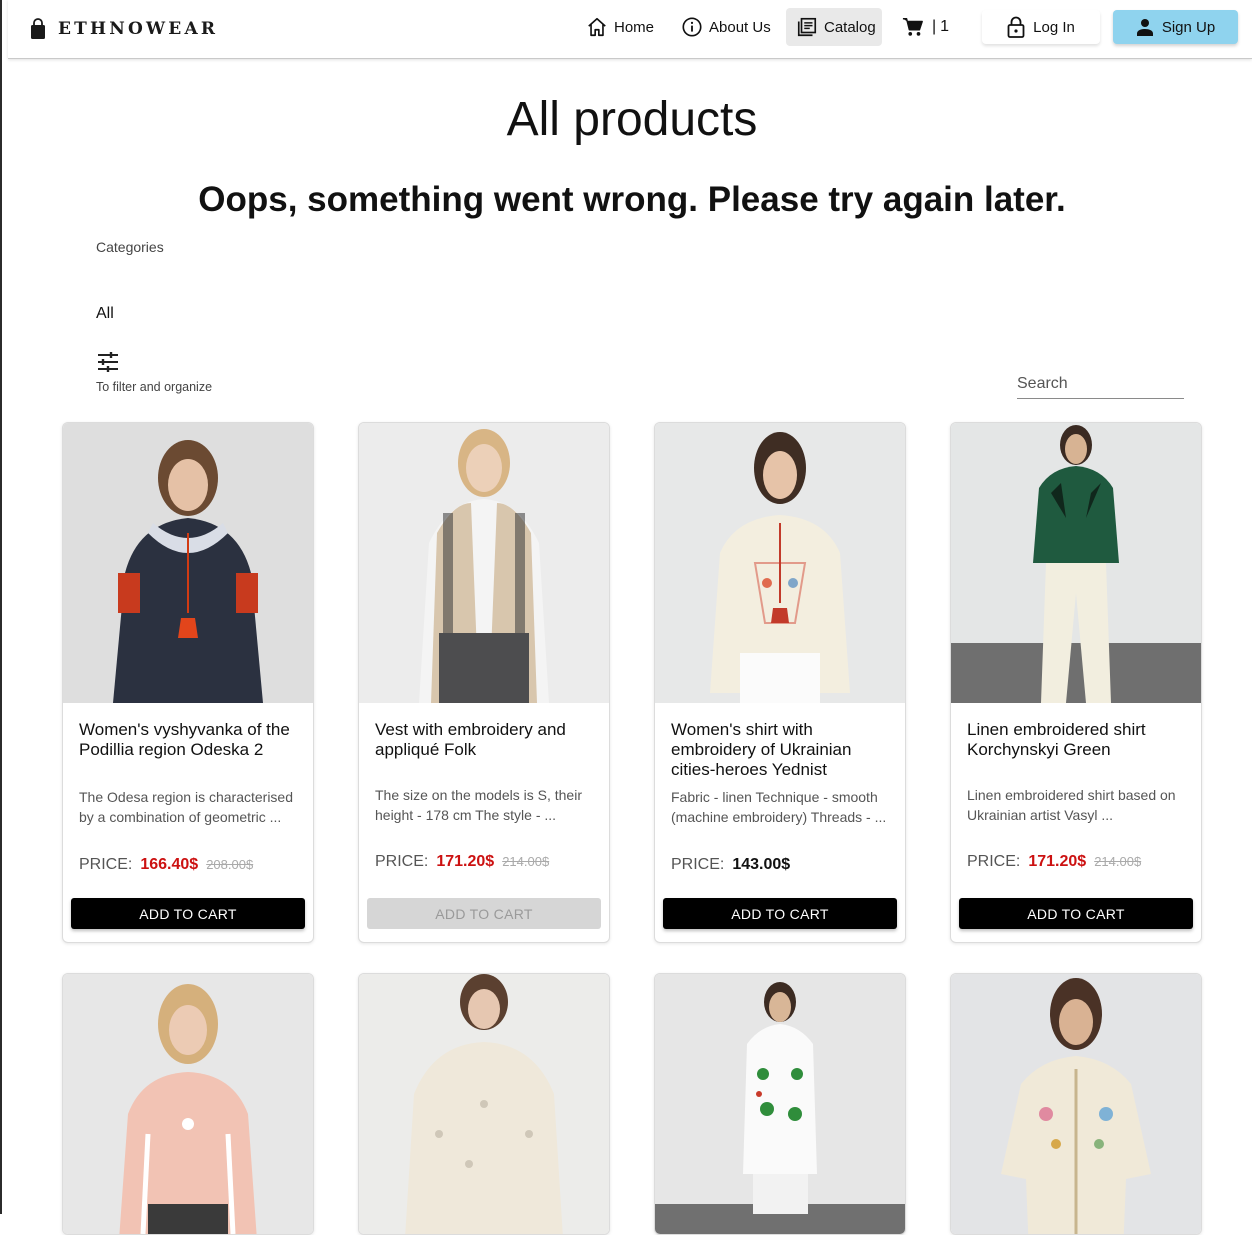  I want to click on price-value: 143.00$, so click(761, 864).